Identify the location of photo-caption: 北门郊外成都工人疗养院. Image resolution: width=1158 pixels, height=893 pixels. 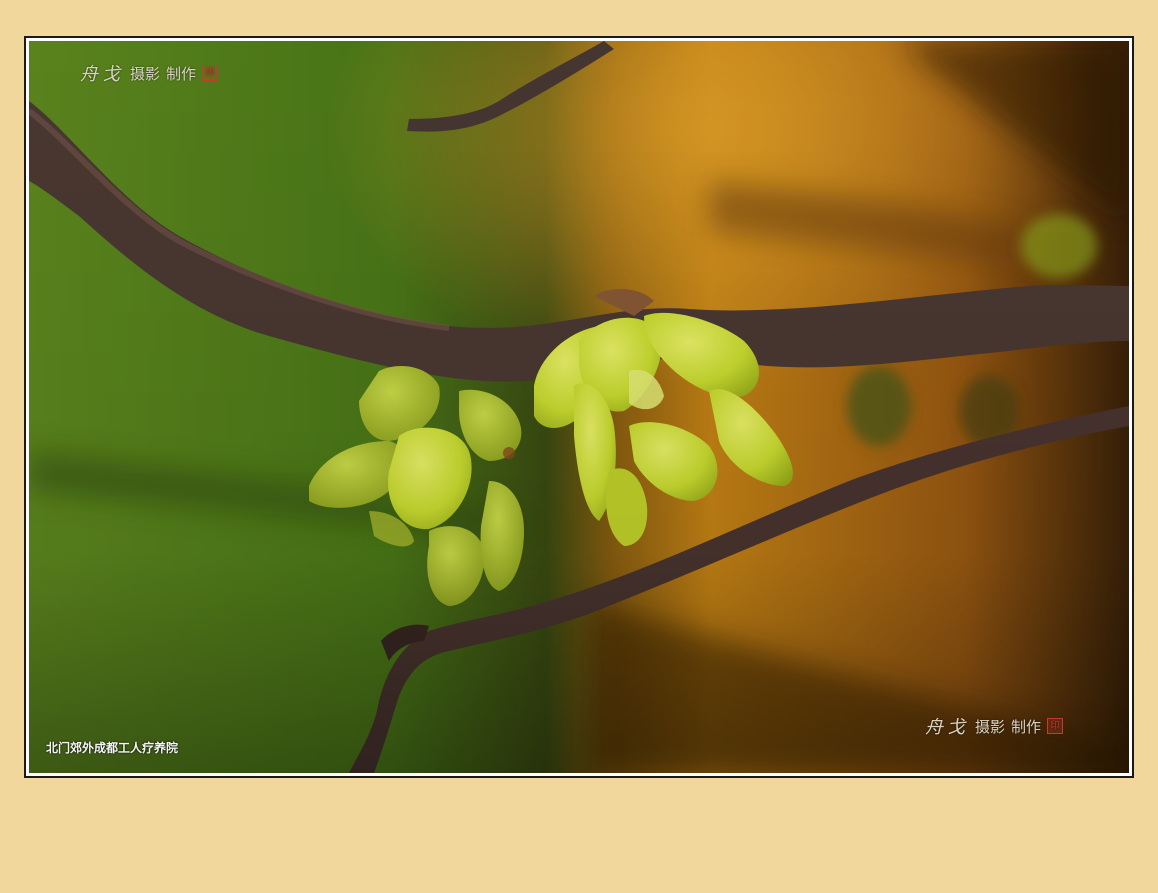
(112, 748).